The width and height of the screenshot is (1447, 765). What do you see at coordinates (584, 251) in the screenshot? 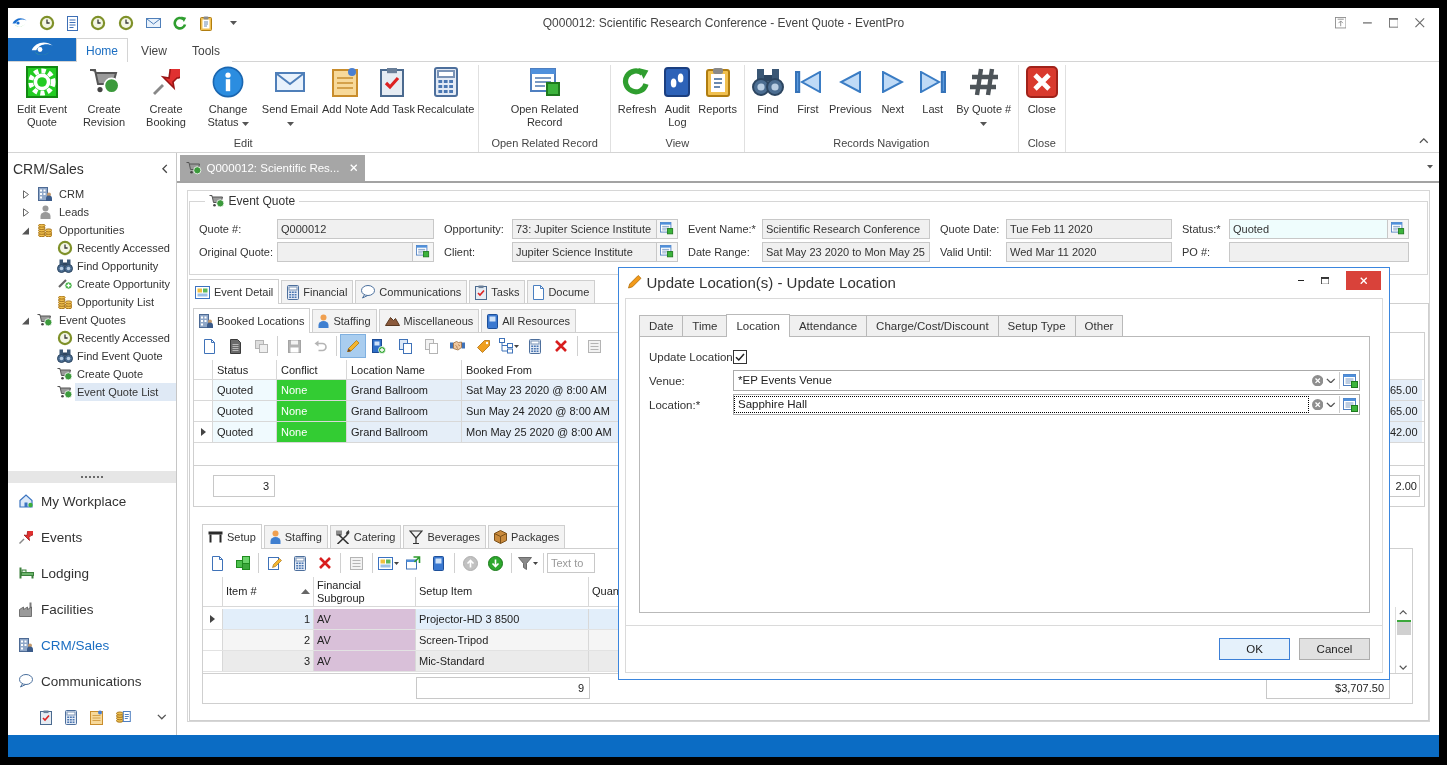
I see `text-field: Jupiter Science Institute` at bounding box center [584, 251].